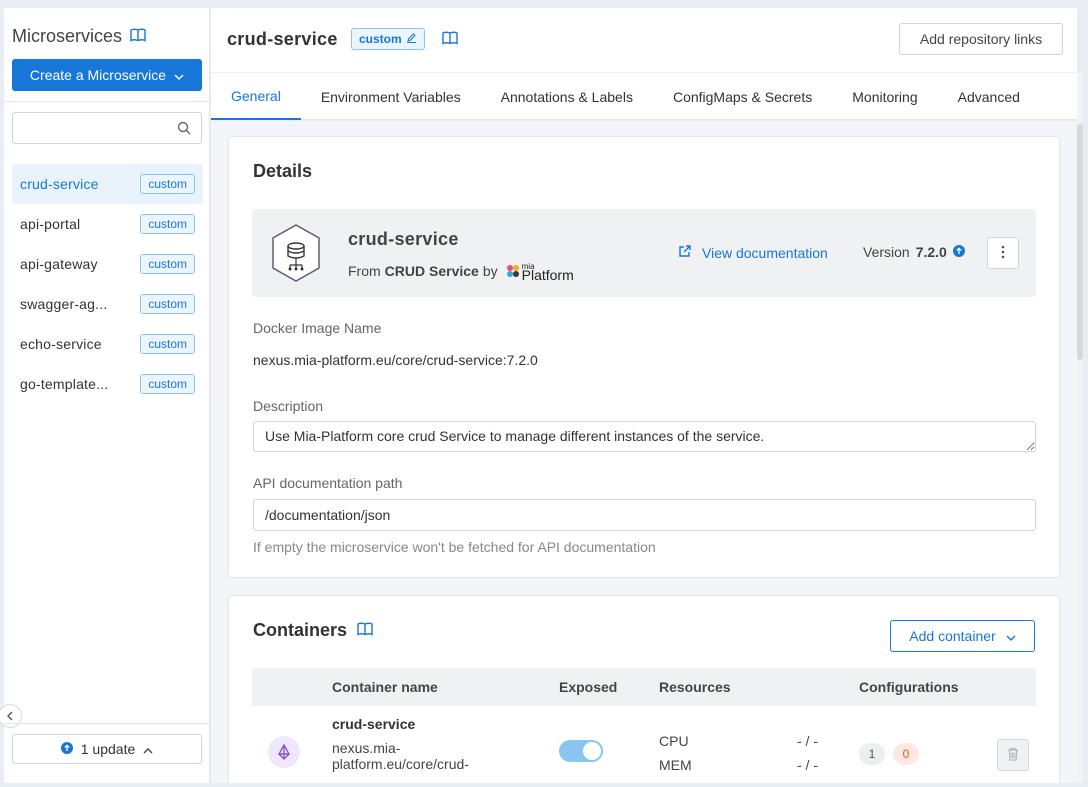  I want to click on add-repository-links-button: Add repository links, so click(981, 39).